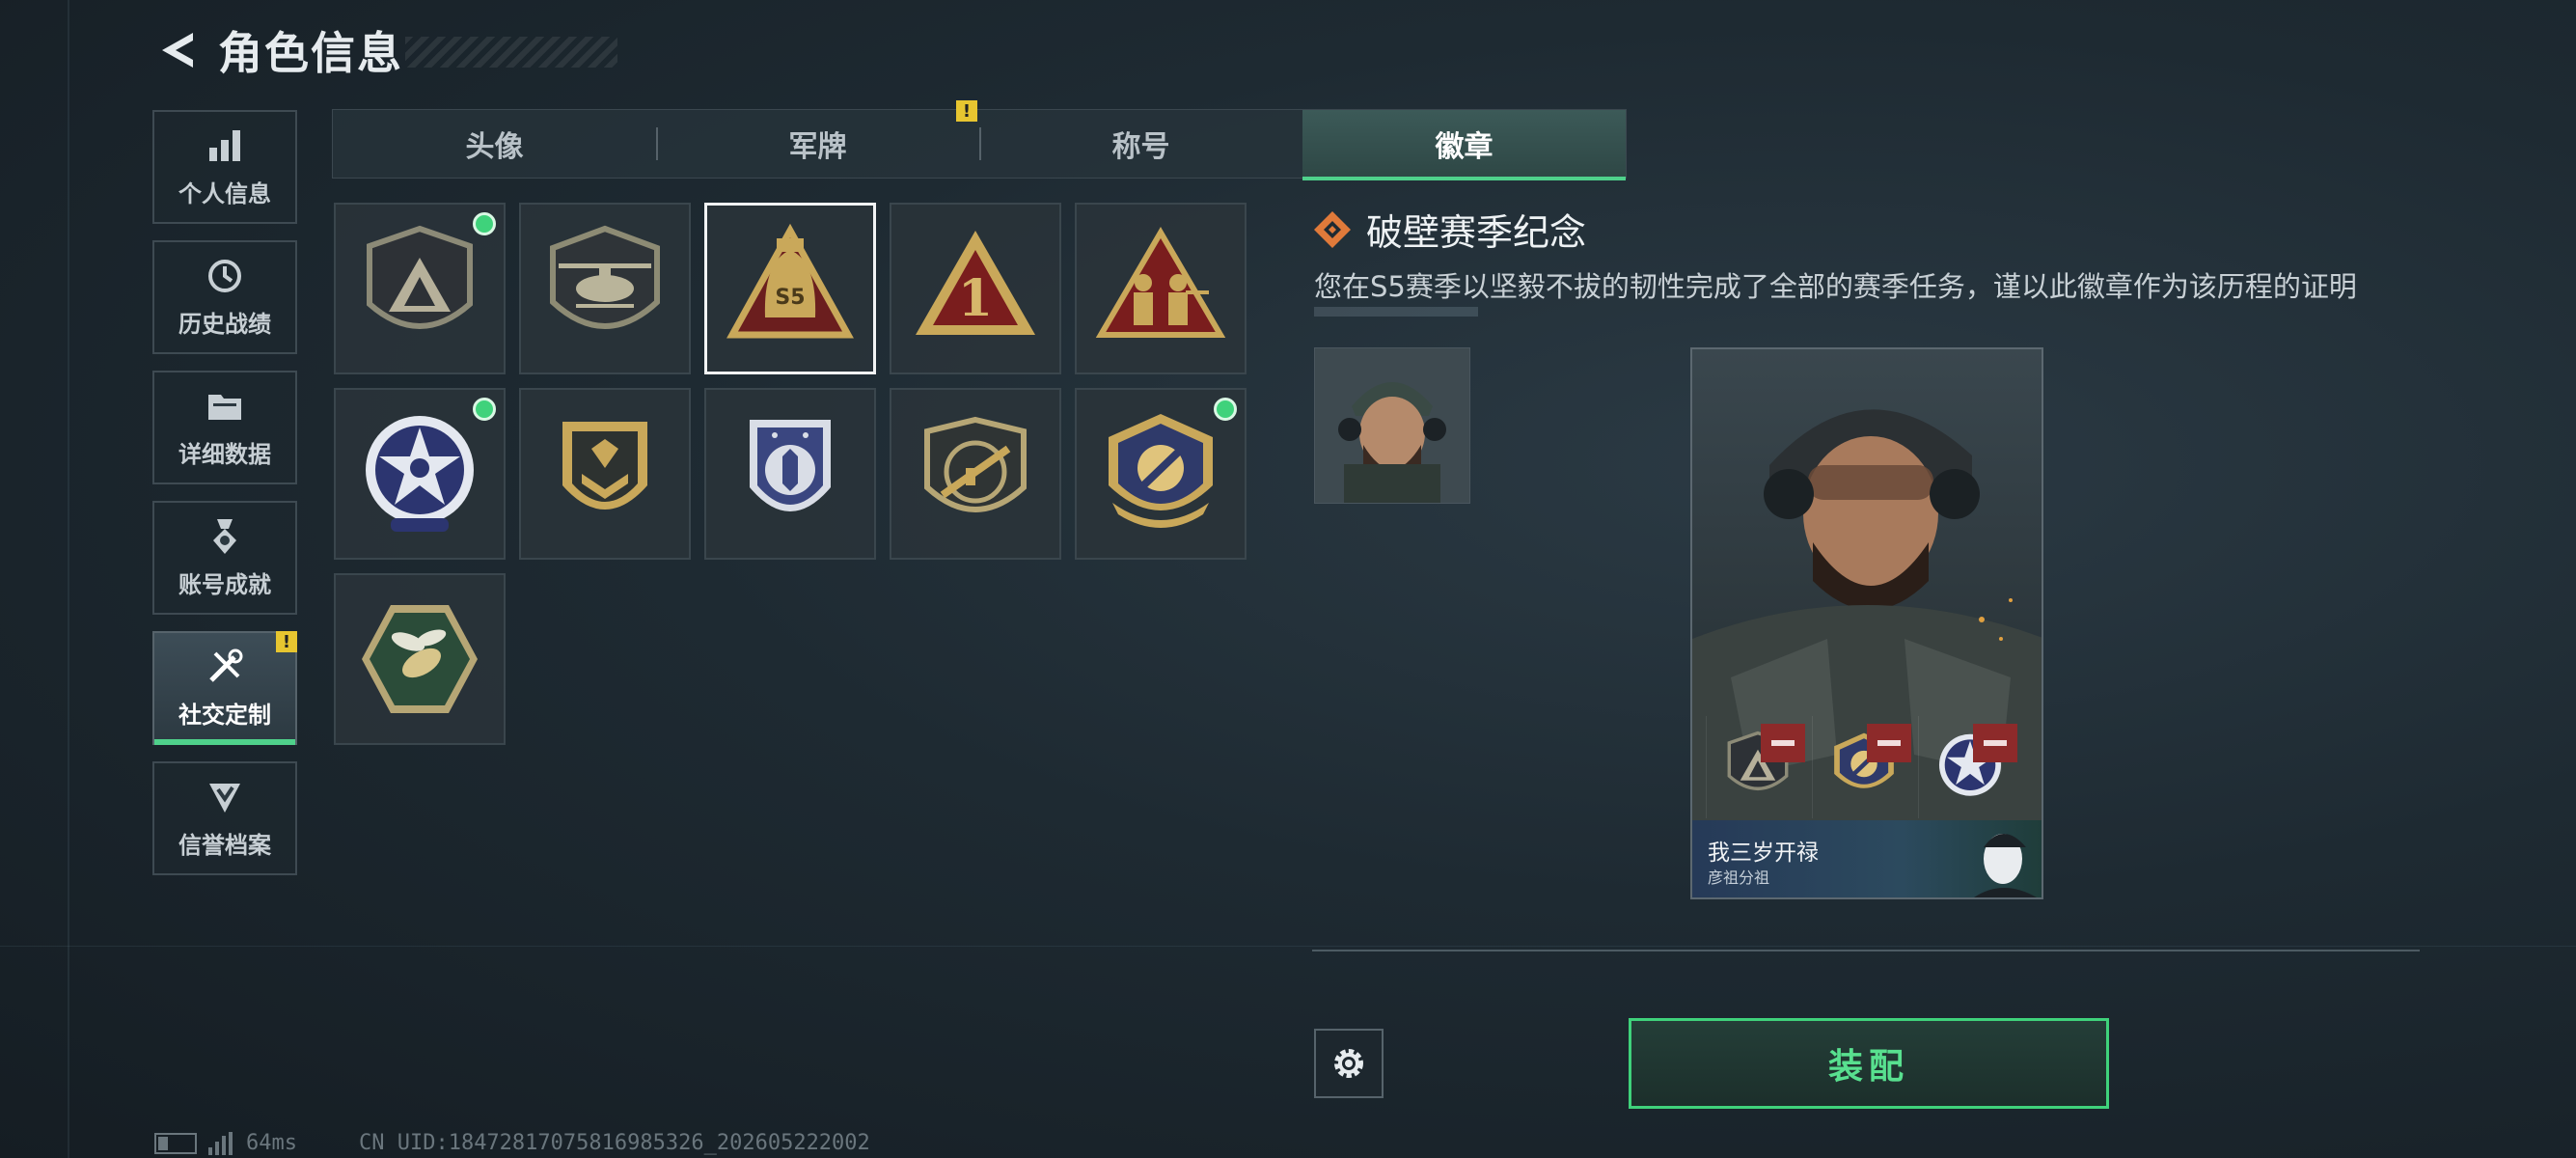 The height and width of the screenshot is (1158, 2576). I want to click on badge-text: S5, so click(790, 298).